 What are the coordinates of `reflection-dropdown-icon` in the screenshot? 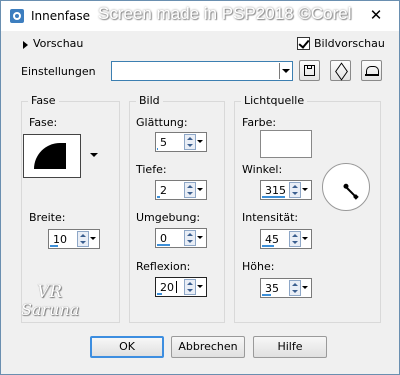 It's located at (200, 287).